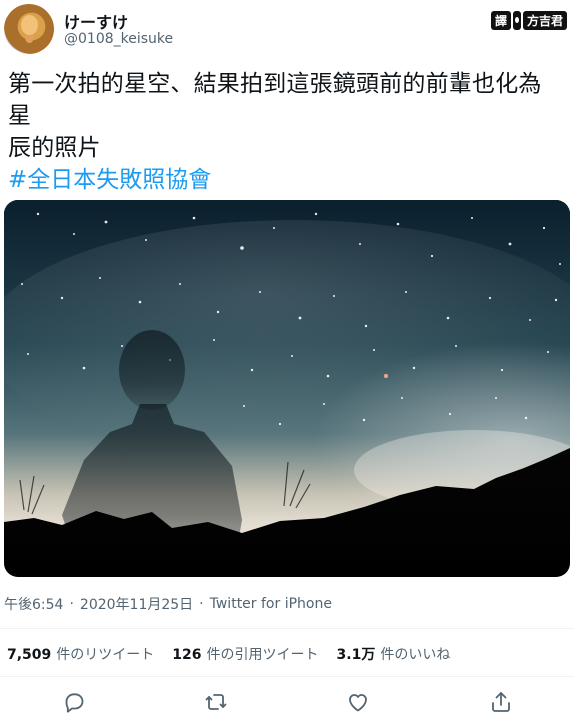 This screenshot has height=721, width=574. I want to click on like-label: 件のいいね, so click(415, 655).